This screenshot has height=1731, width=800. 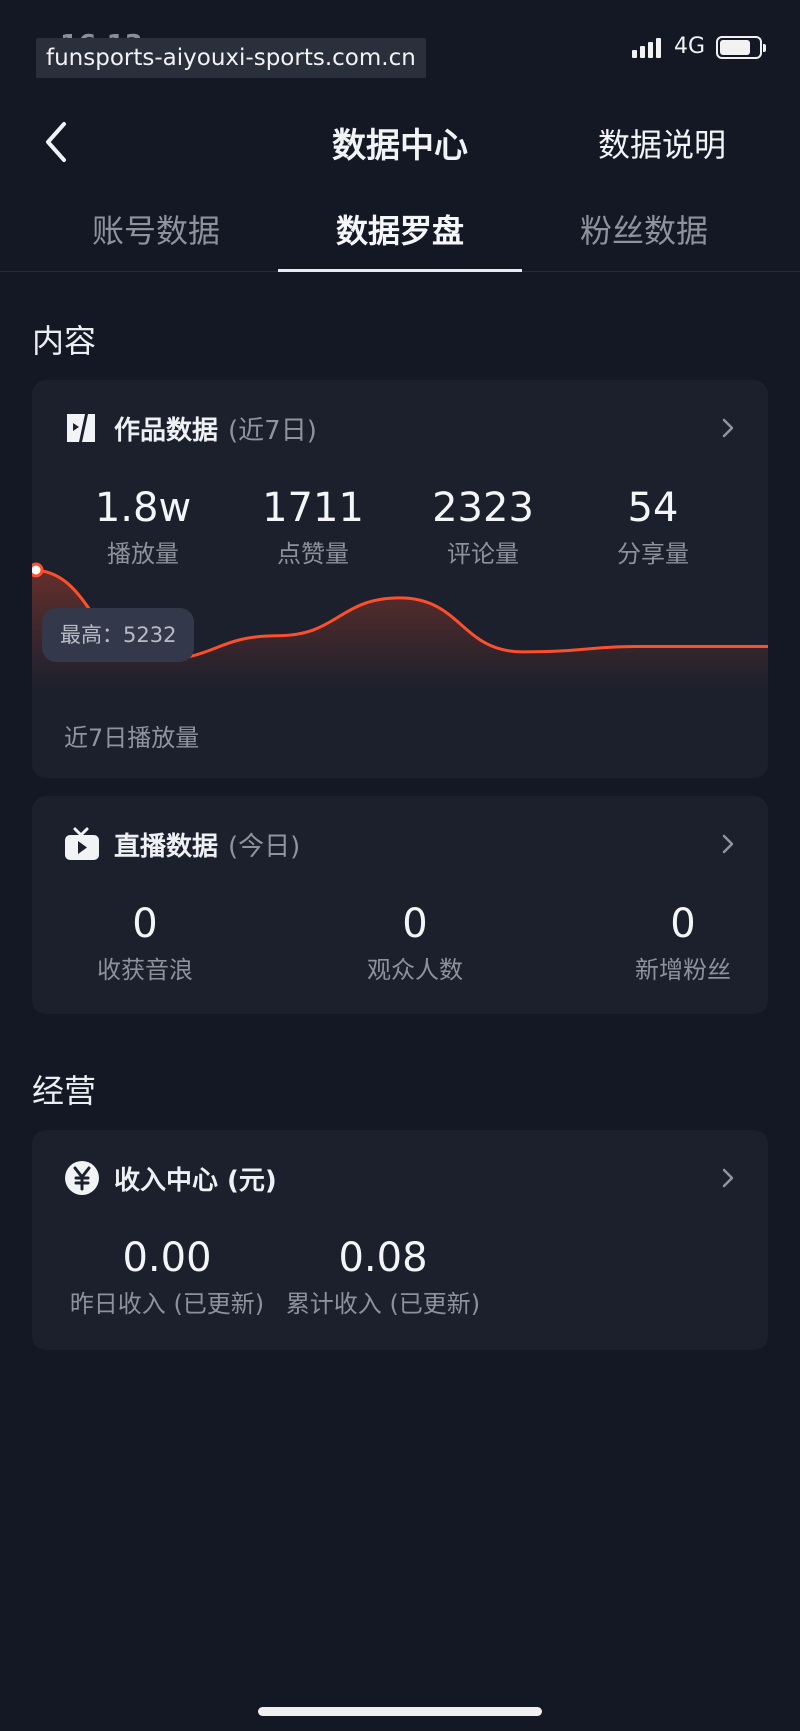 I want to click on data-explanation-link: 数据说明, so click(x=662, y=143).